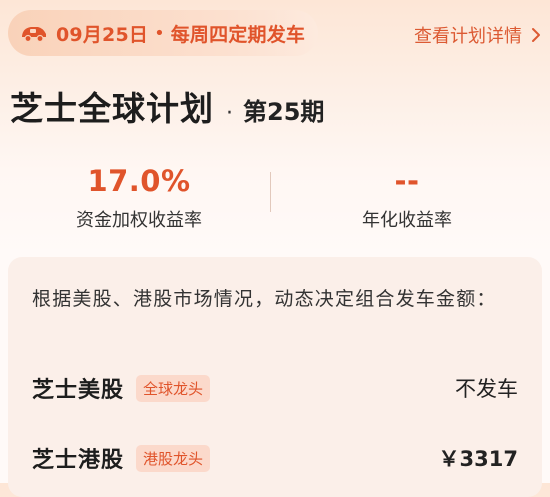 The width and height of the screenshot is (550, 497). I want to click on schedule-pill: 09月25日 • 每周四定期发车, so click(163, 33).